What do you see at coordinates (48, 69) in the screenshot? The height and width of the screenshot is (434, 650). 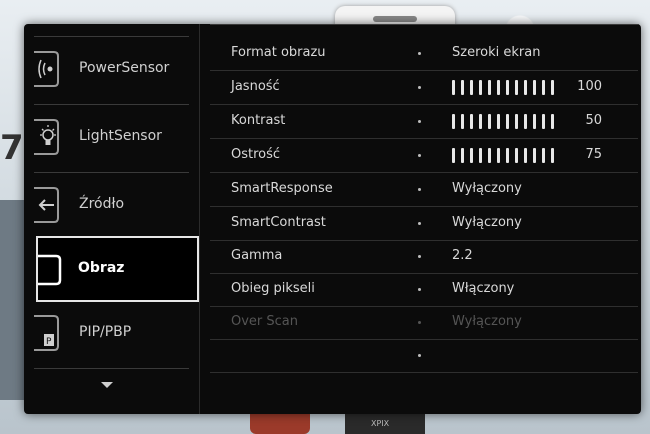 I see `power-sensor-icon` at bounding box center [48, 69].